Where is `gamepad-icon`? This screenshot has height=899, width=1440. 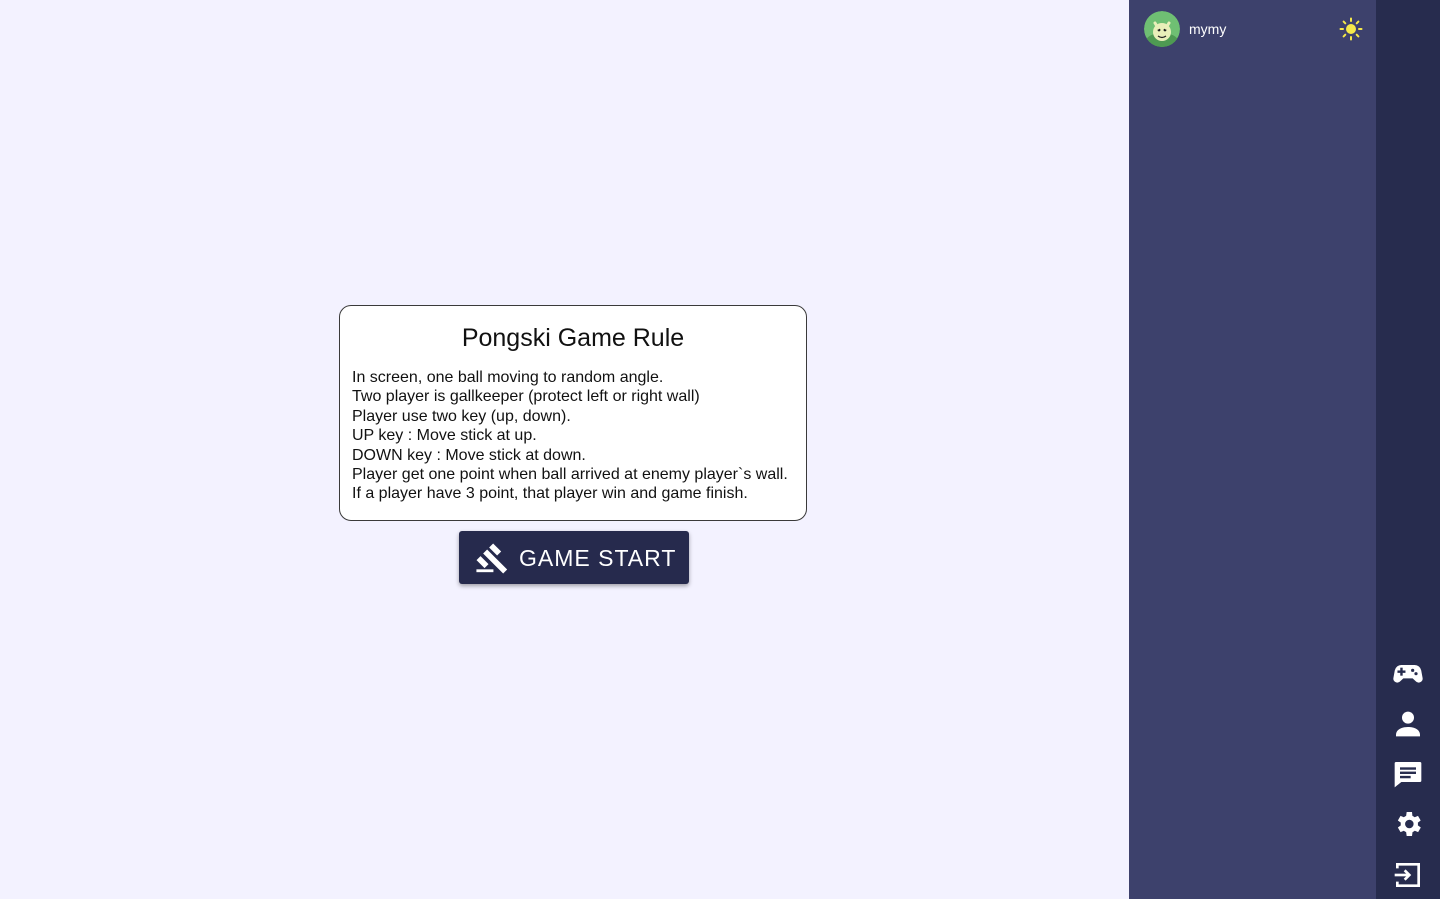
gamepad-icon is located at coordinates (1408, 674).